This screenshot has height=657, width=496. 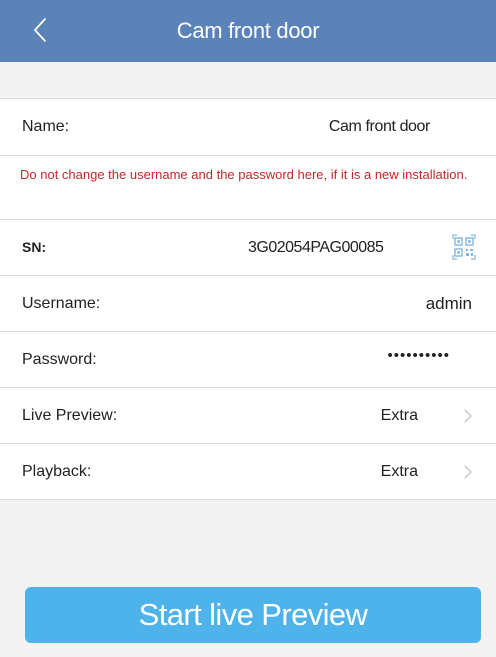 I want to click on live-preview-row: Live Preview: Extra, so click(x=248, y=416).